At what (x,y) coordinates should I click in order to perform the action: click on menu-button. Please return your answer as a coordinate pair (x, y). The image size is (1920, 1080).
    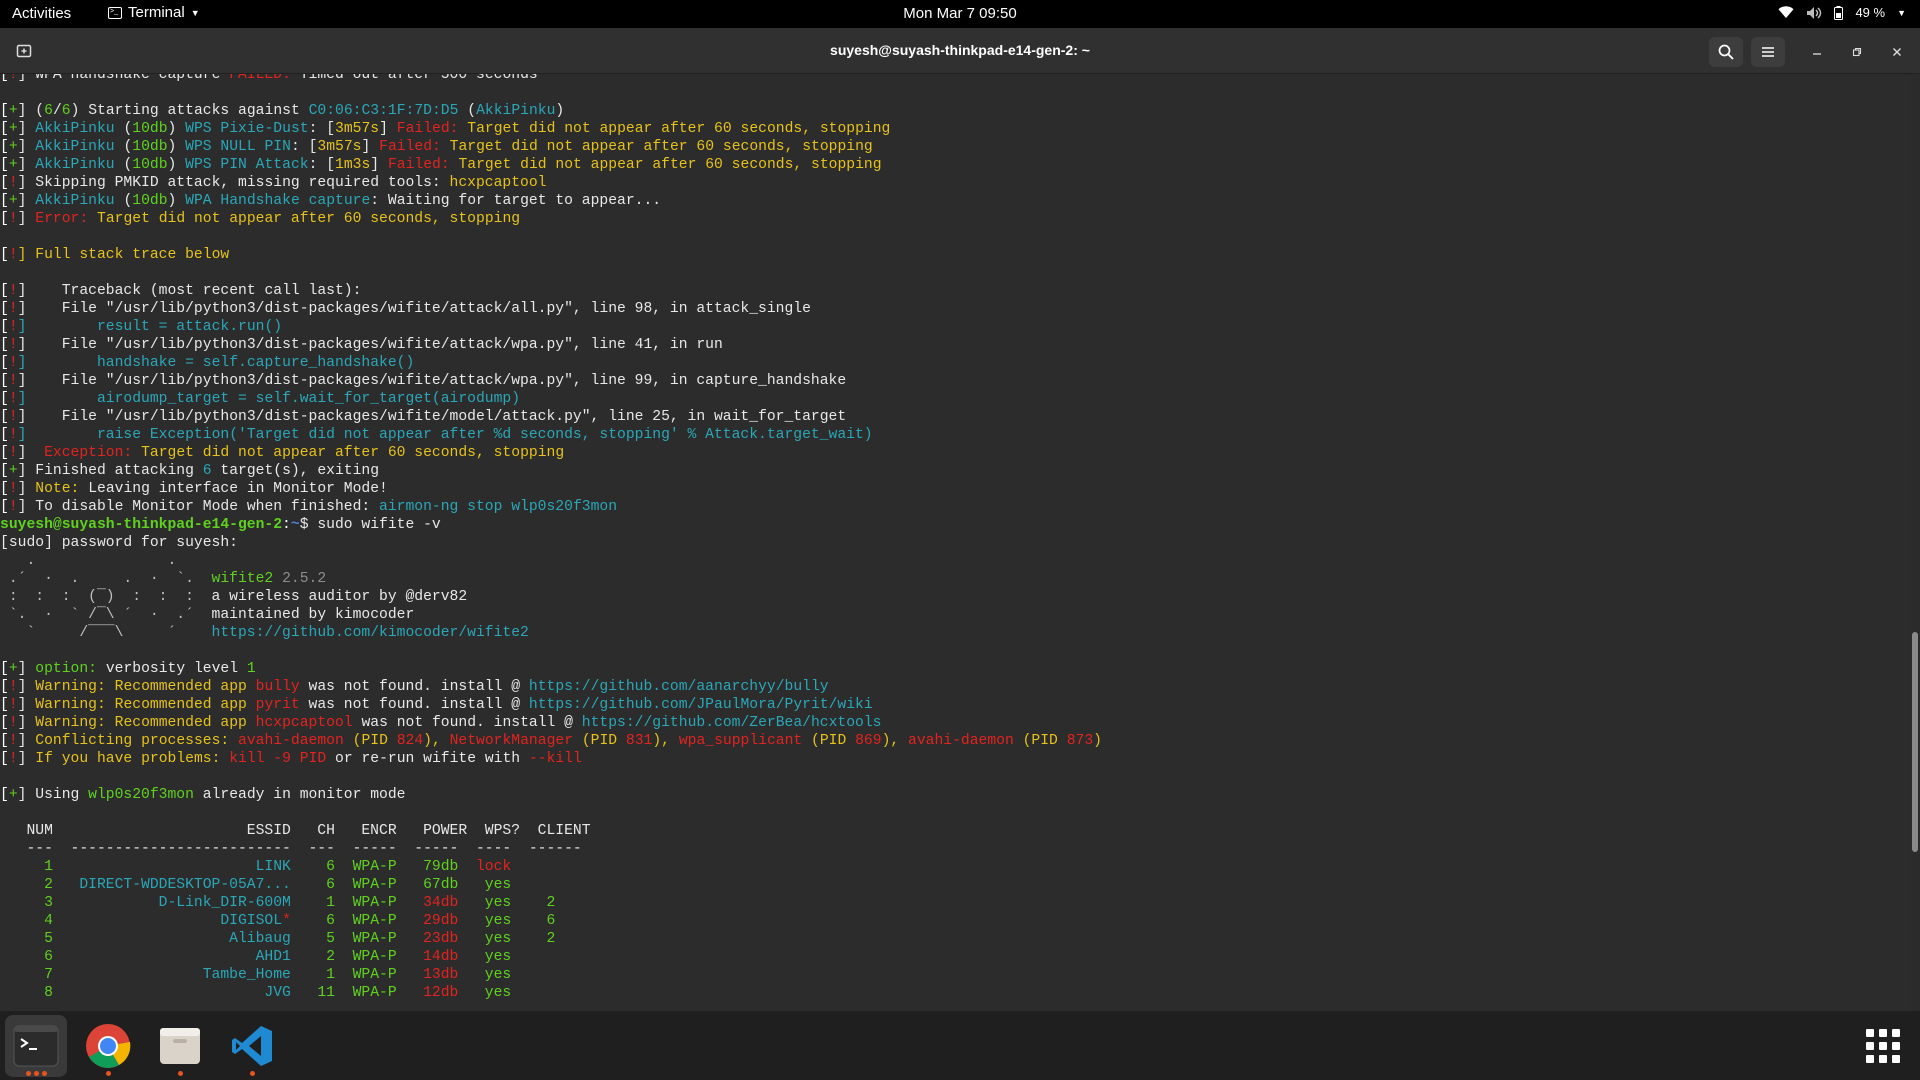
    Looking at the image, I should click on (1768, 52).